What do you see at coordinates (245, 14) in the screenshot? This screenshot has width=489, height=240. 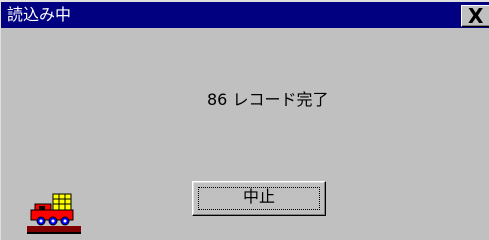 I see `title-bar: 読込み中 X` at bounding box center [245, 14].